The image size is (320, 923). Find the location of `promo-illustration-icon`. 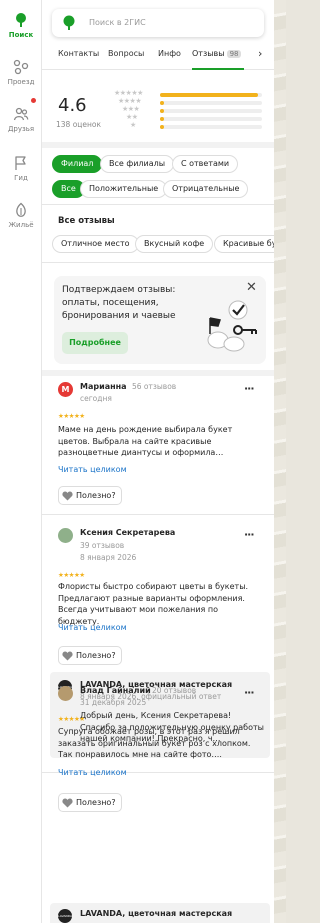

promo-illustration-icon is located at coordinates (232, 326).